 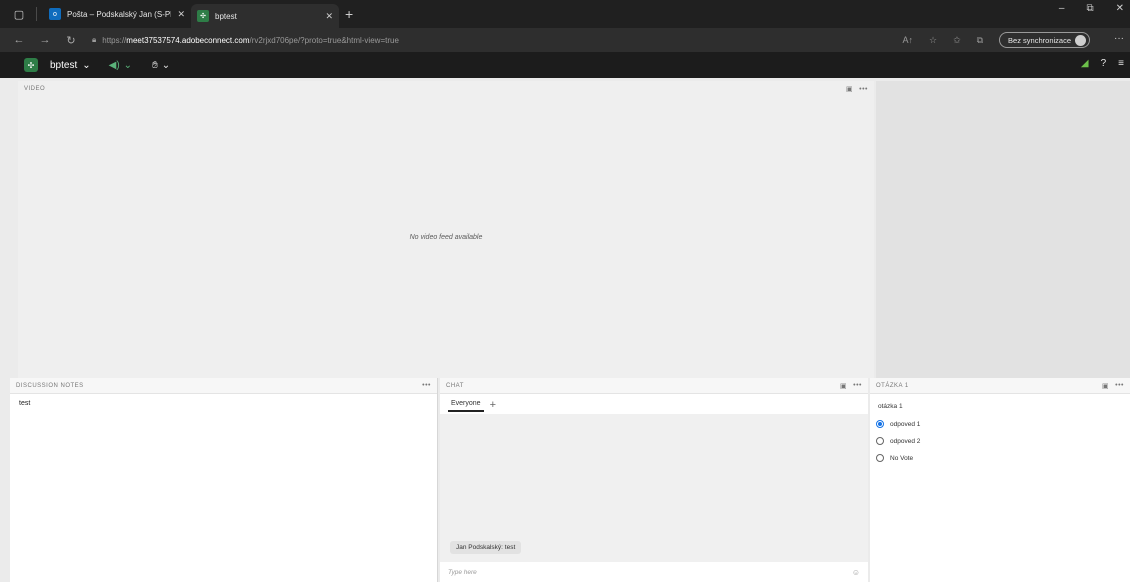 What do you see at coordinates (1120, 8) in the screenshot?
I see `window-close-icon: ✕` at bounding box center [1120, 8].